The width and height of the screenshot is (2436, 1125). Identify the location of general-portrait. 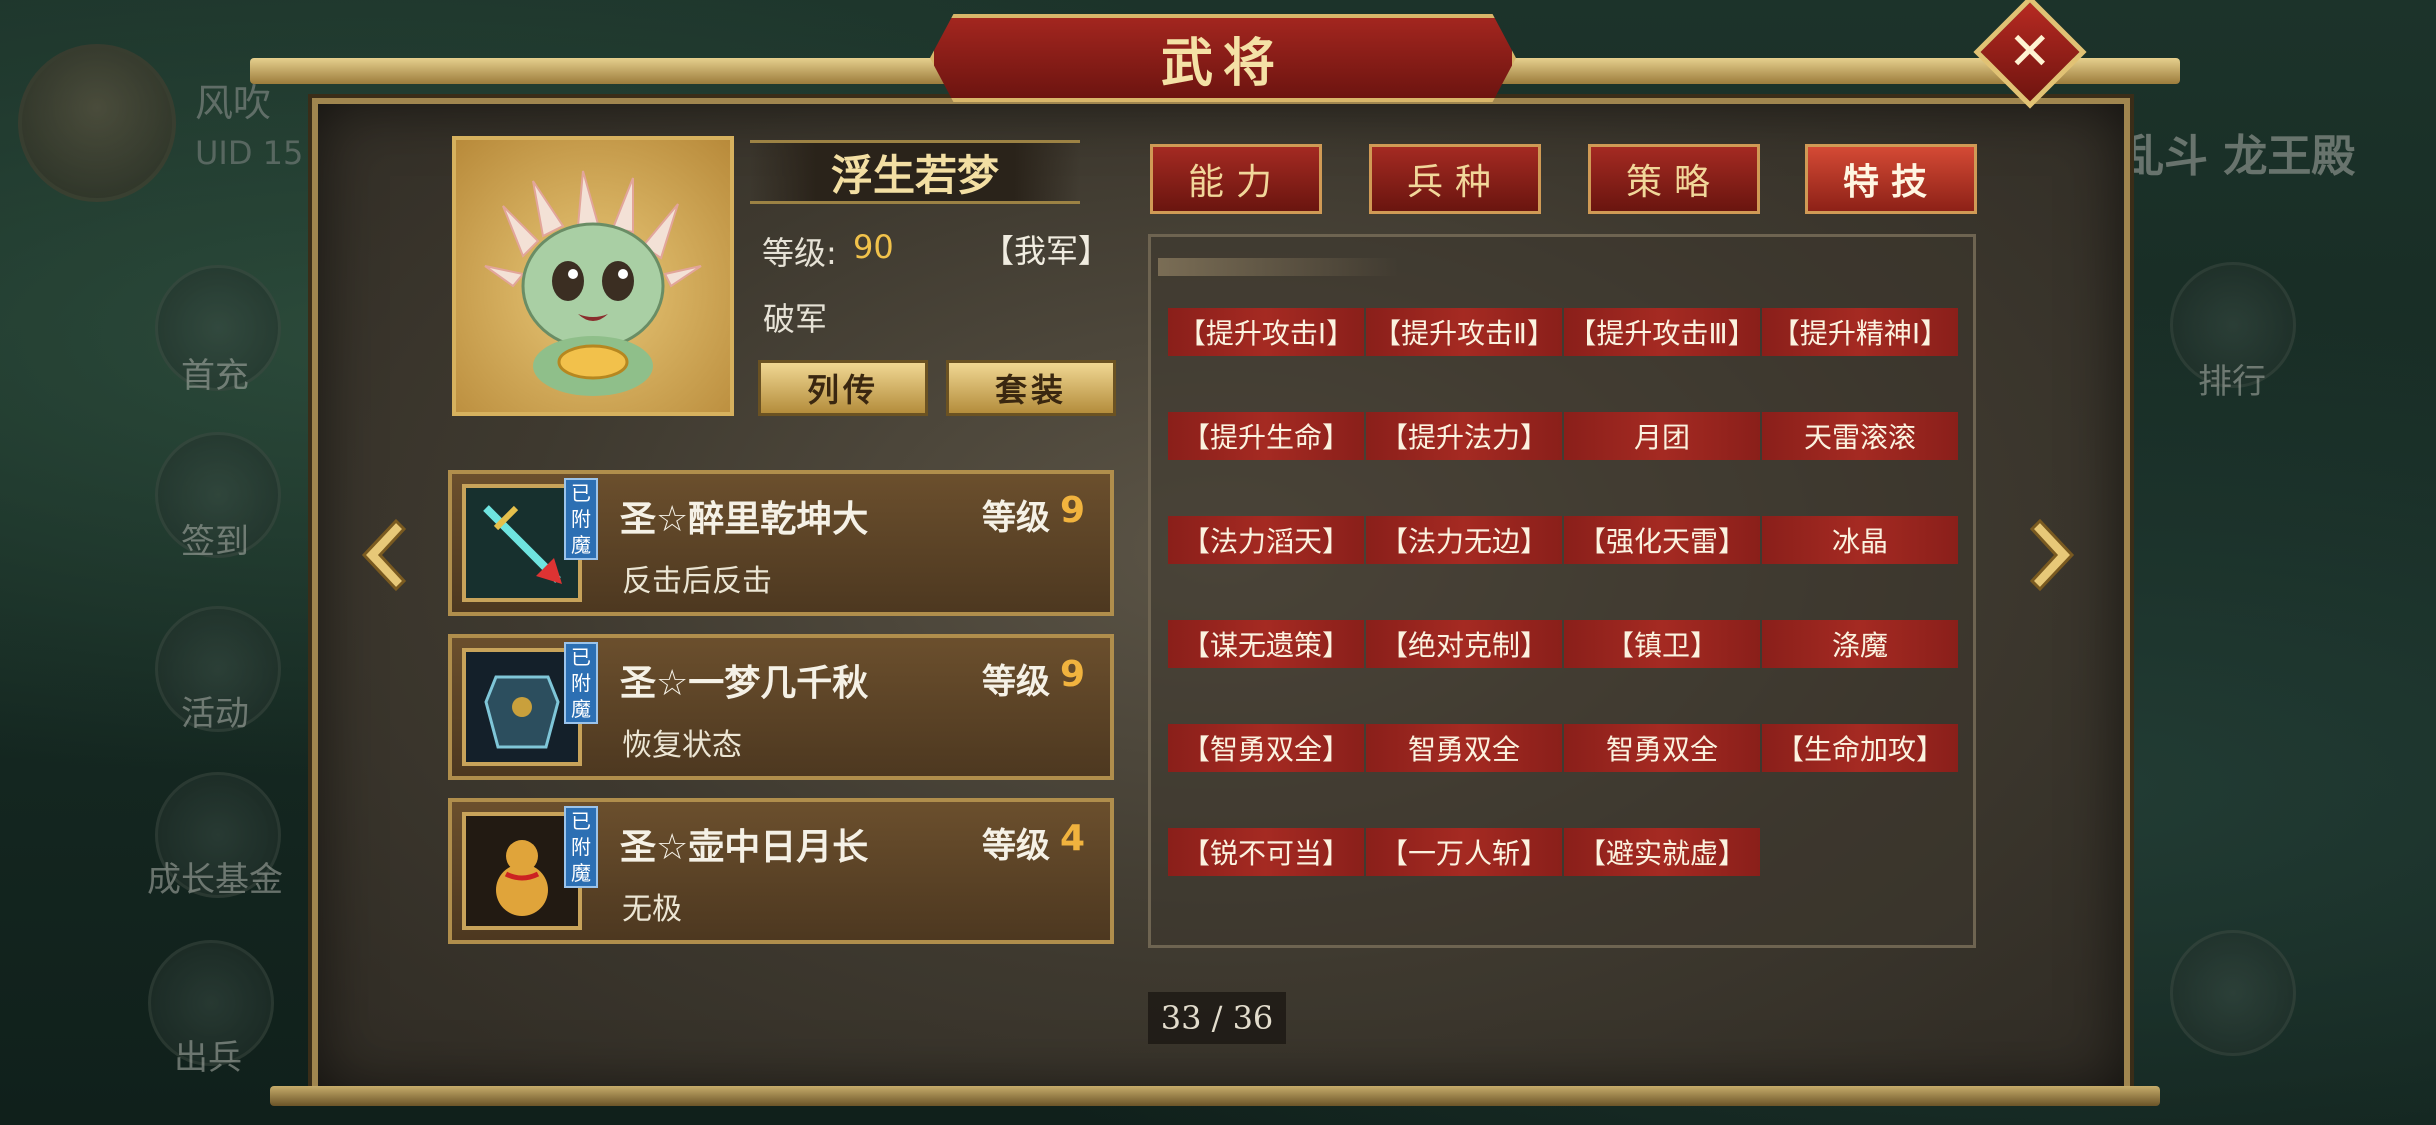
(593, 276).